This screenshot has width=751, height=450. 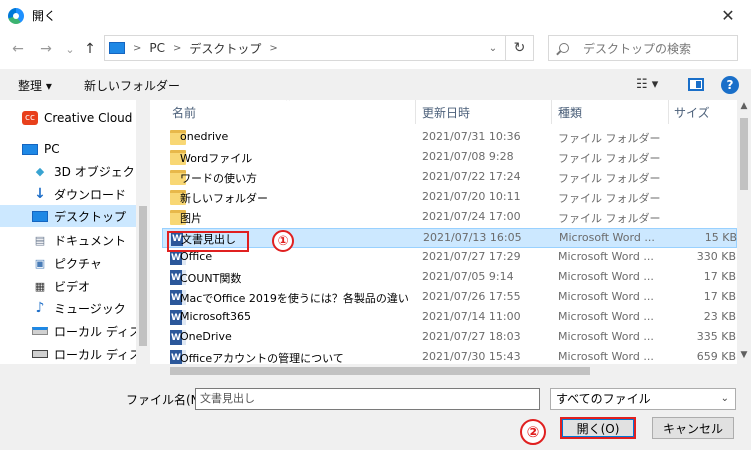 I want to click on annotation-marker-2: ②, so click(x=533, y=432).